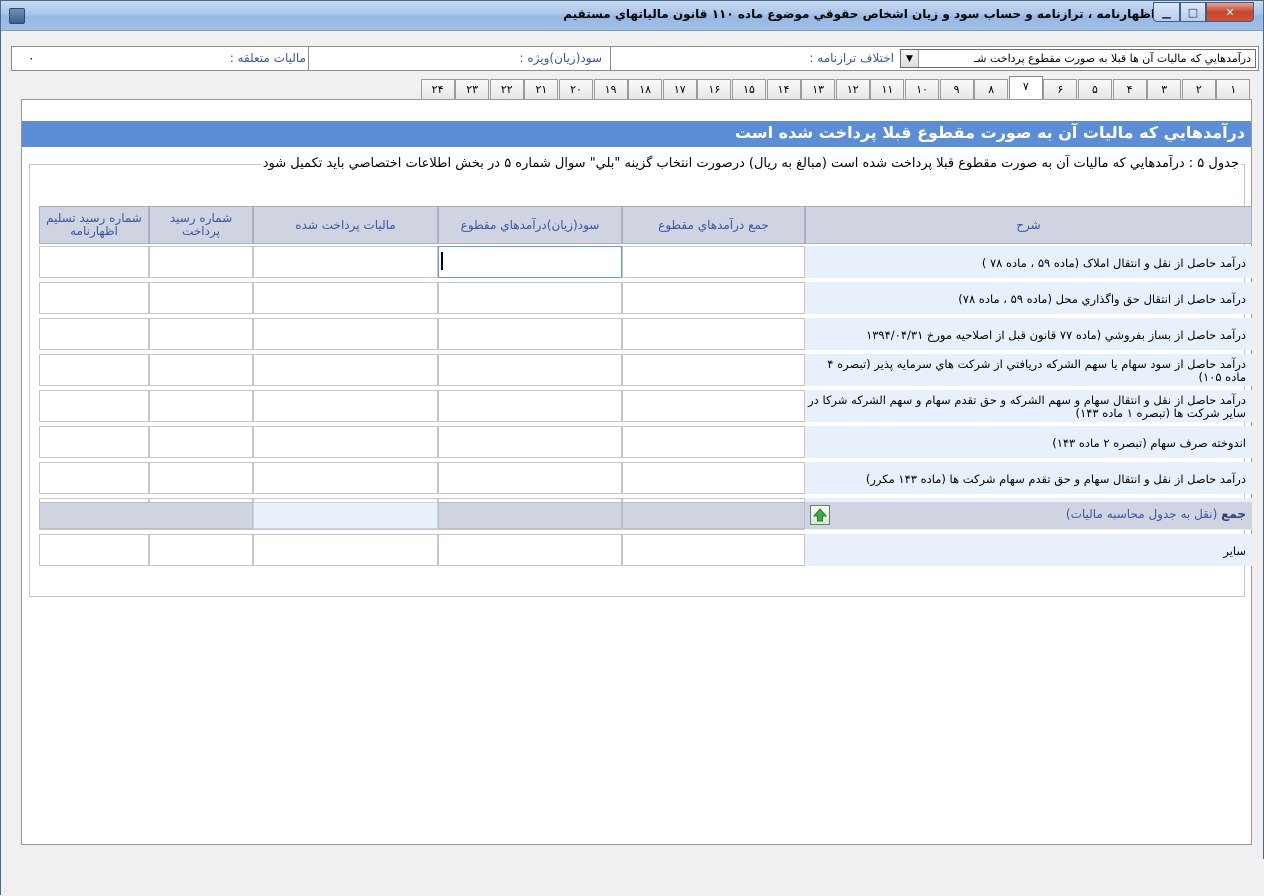  Describe the element at coordinates (1193, 12) in the screenshot. I see `maximize-button: □` at that location.